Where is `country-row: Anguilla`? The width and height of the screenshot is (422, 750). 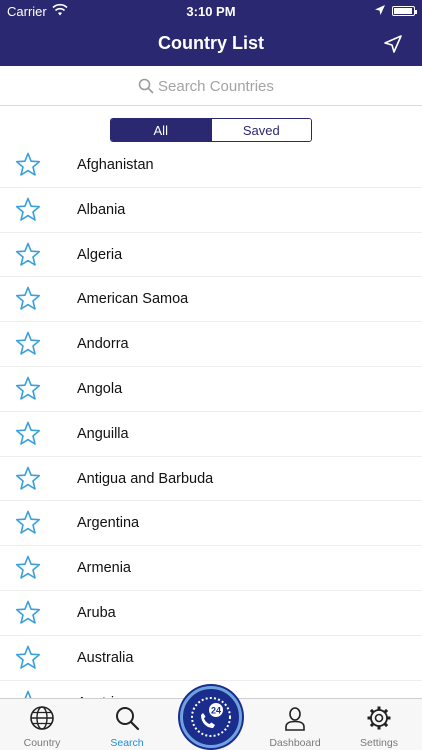
country-row: Anguilla is located at coordinates (211, 434).